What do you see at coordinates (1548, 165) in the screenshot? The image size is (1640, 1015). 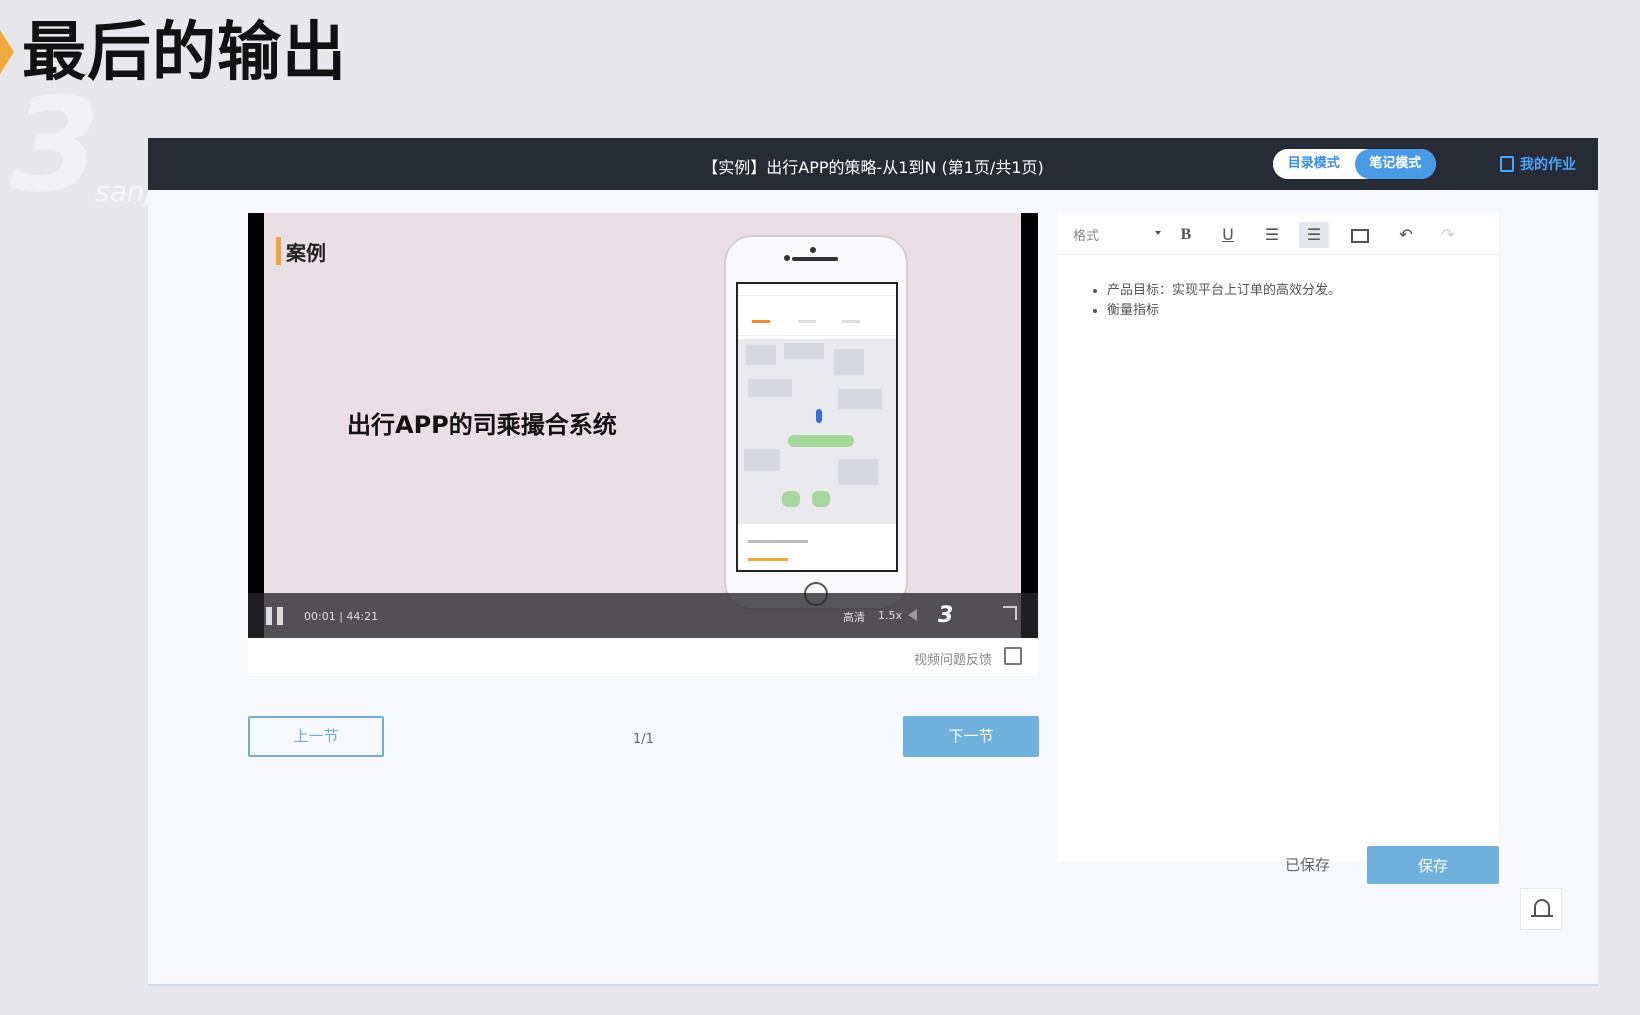 I see `homework-label: 我的作业` at bounding box center [1548, 165].